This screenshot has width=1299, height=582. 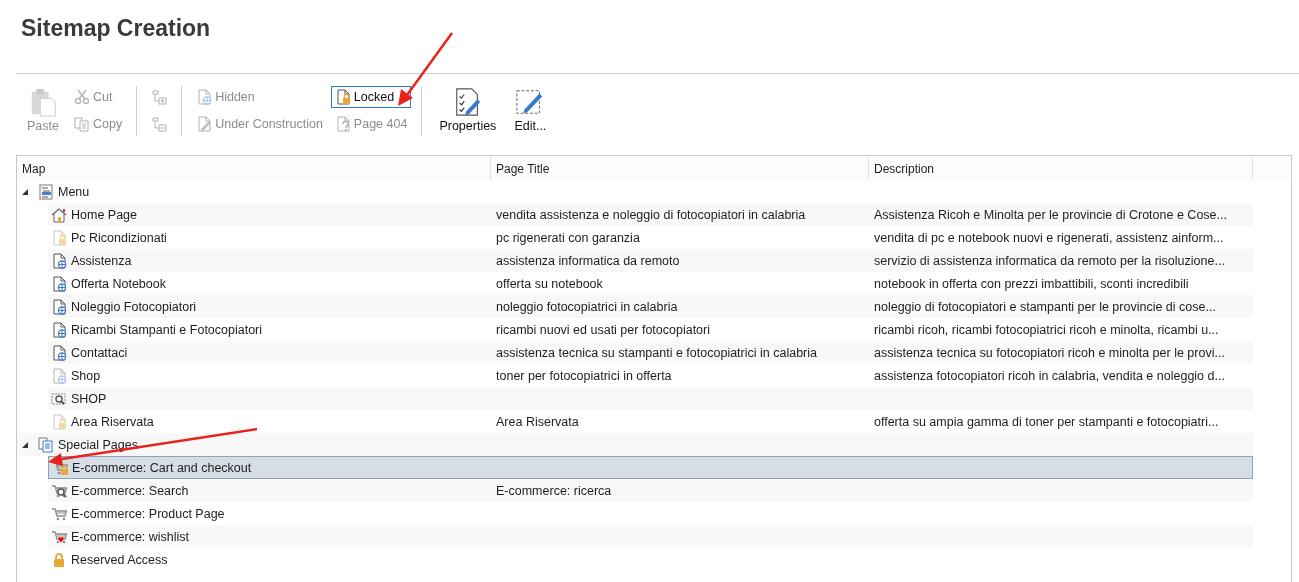 I want to click on copy-icon, so click(x=81, y=124).